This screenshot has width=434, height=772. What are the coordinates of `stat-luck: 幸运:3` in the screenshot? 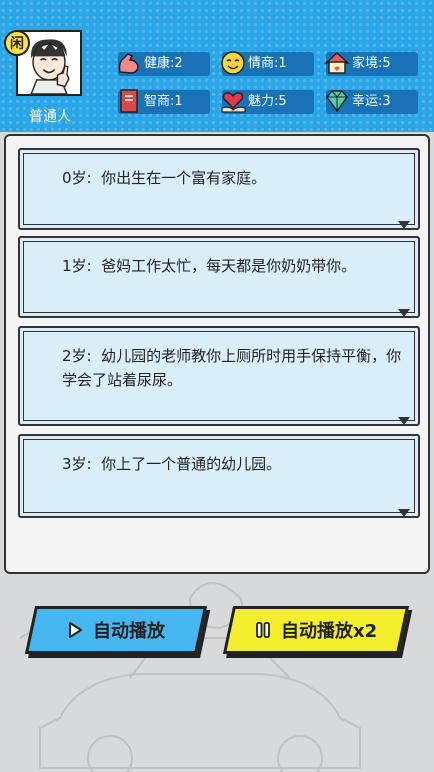 It's located at (372, 102).